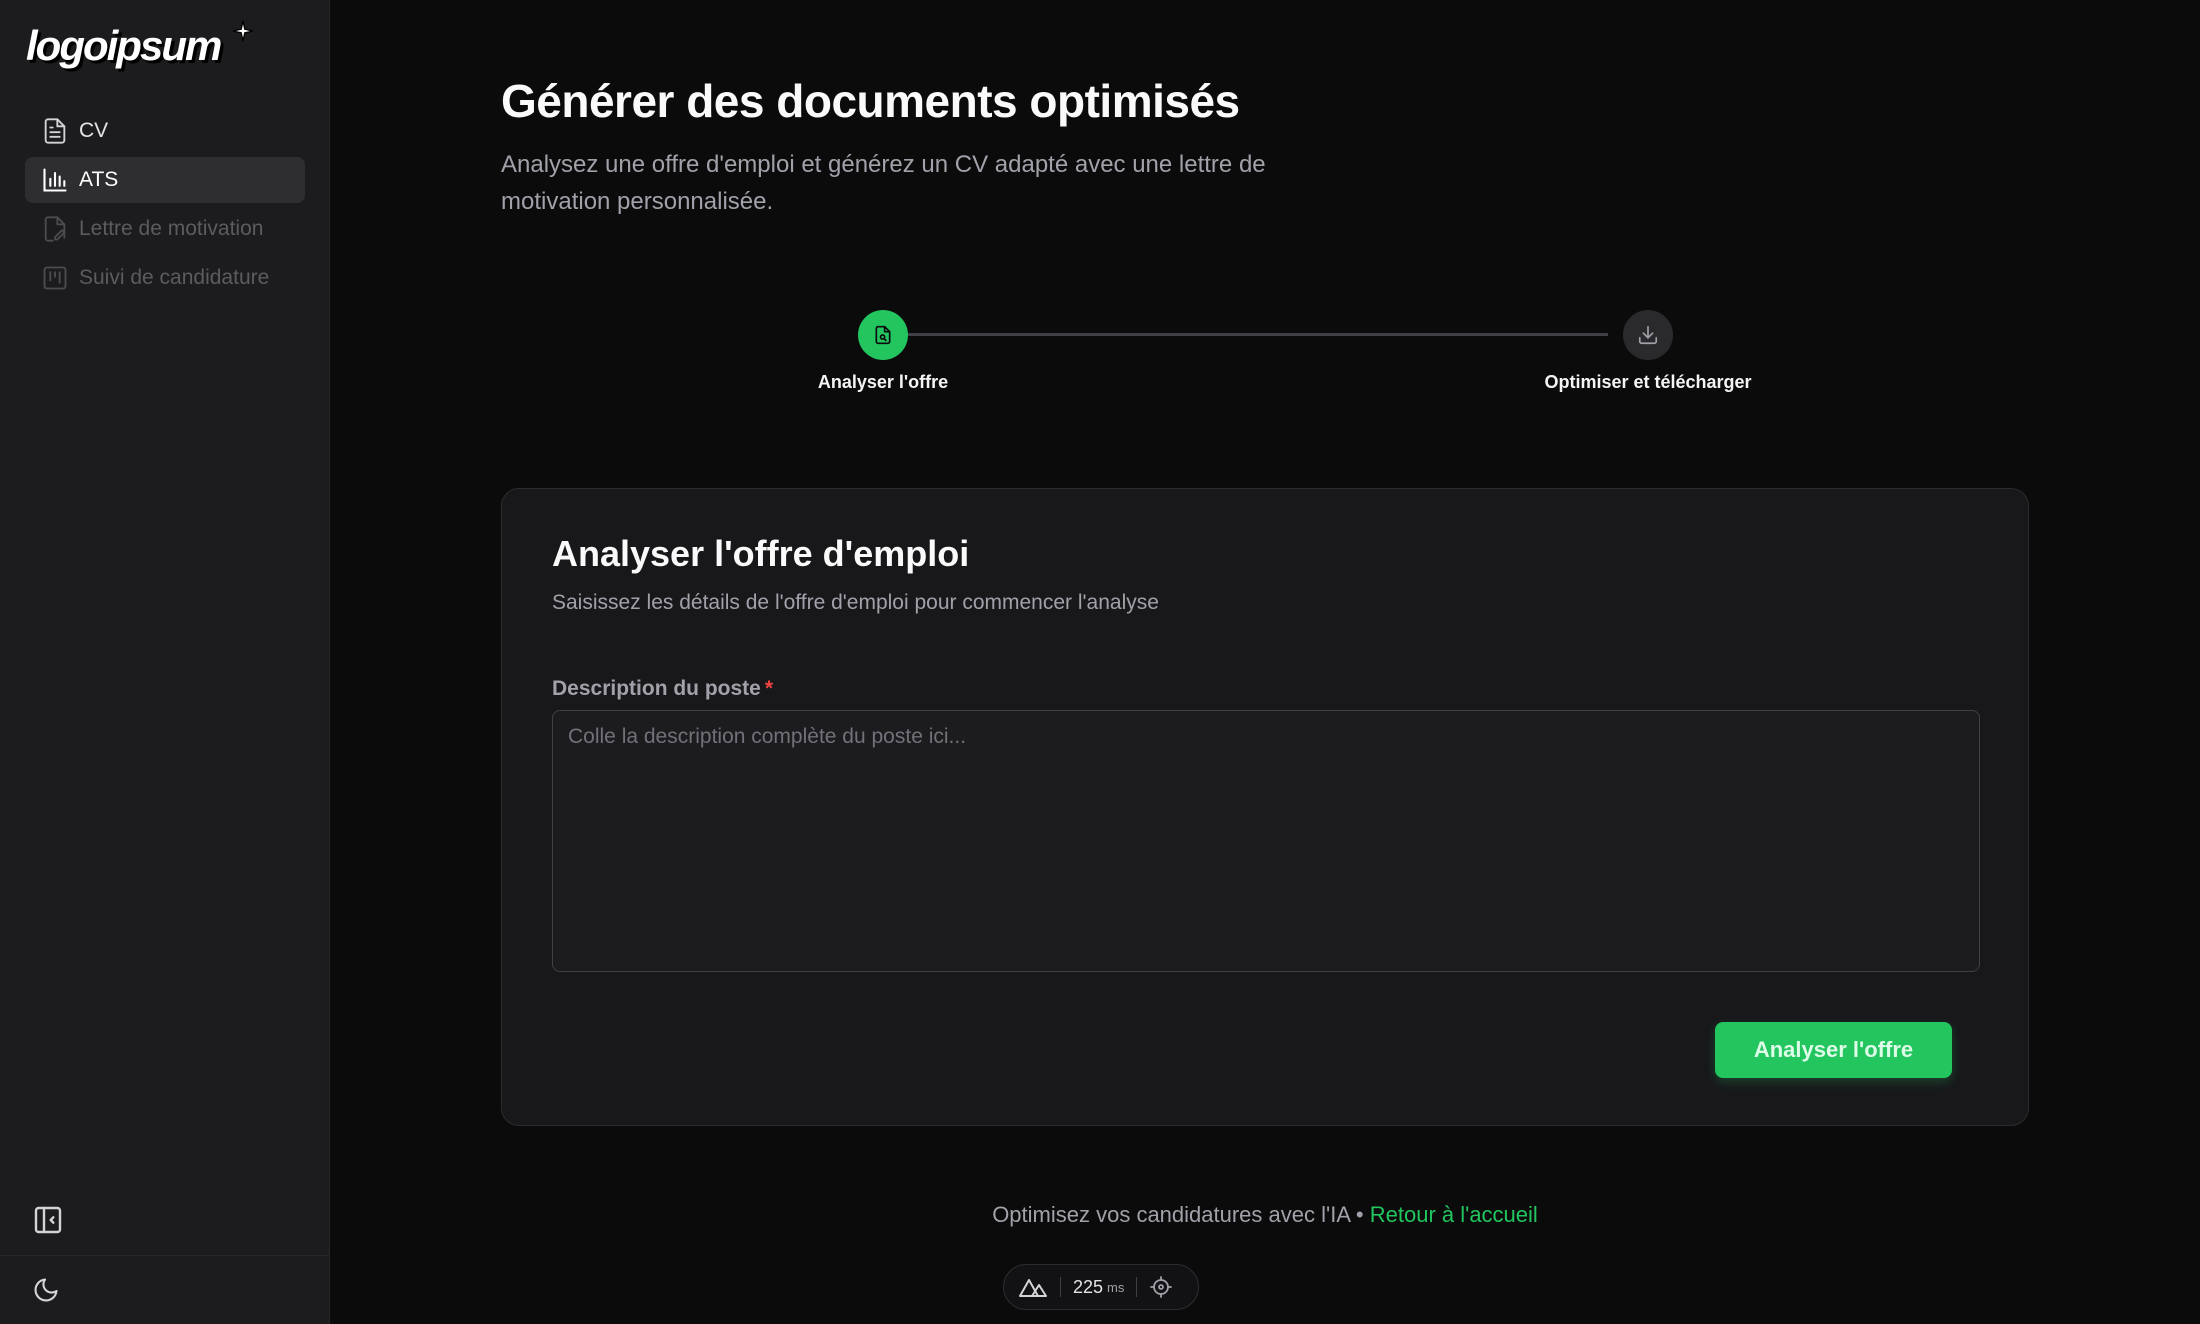 The height and width of the screenshot is (1324, 2200). What do you see at coordinates (1266, 841) in the screenshot?
I see `job-description-textarea` at bounding box center [1266, 841].